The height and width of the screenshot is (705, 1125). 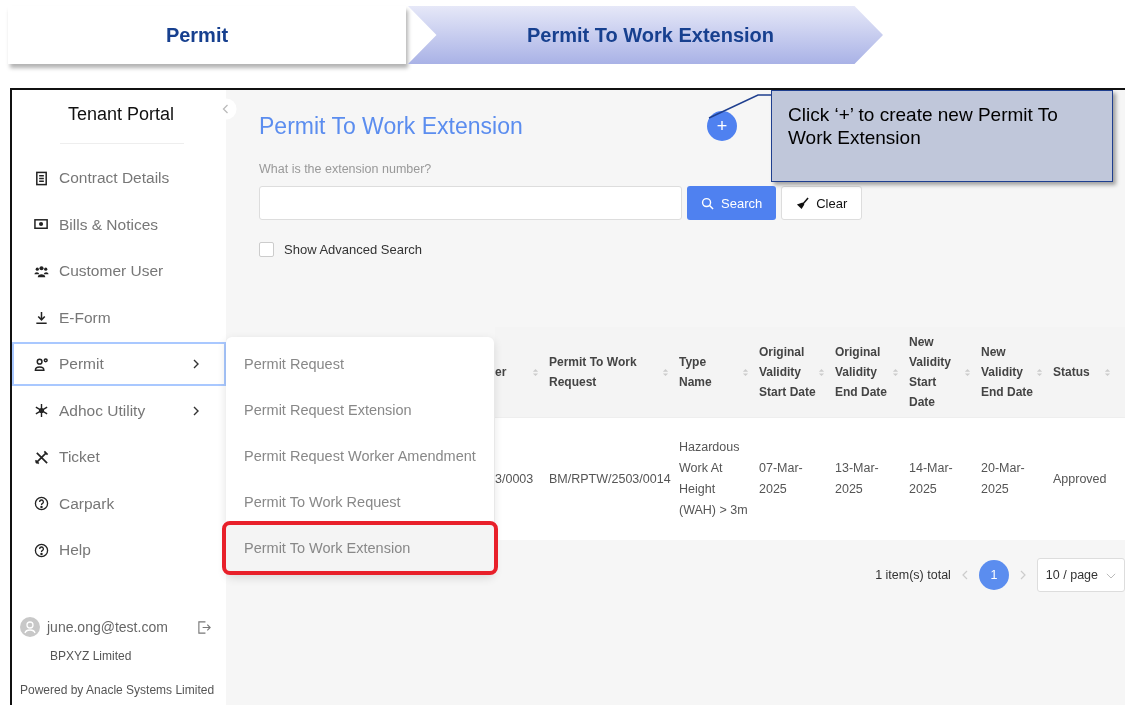 What do you see at coordinates (722, 126) in the screenshot?
I see `add-button: +` at bounding box center [722, 126].